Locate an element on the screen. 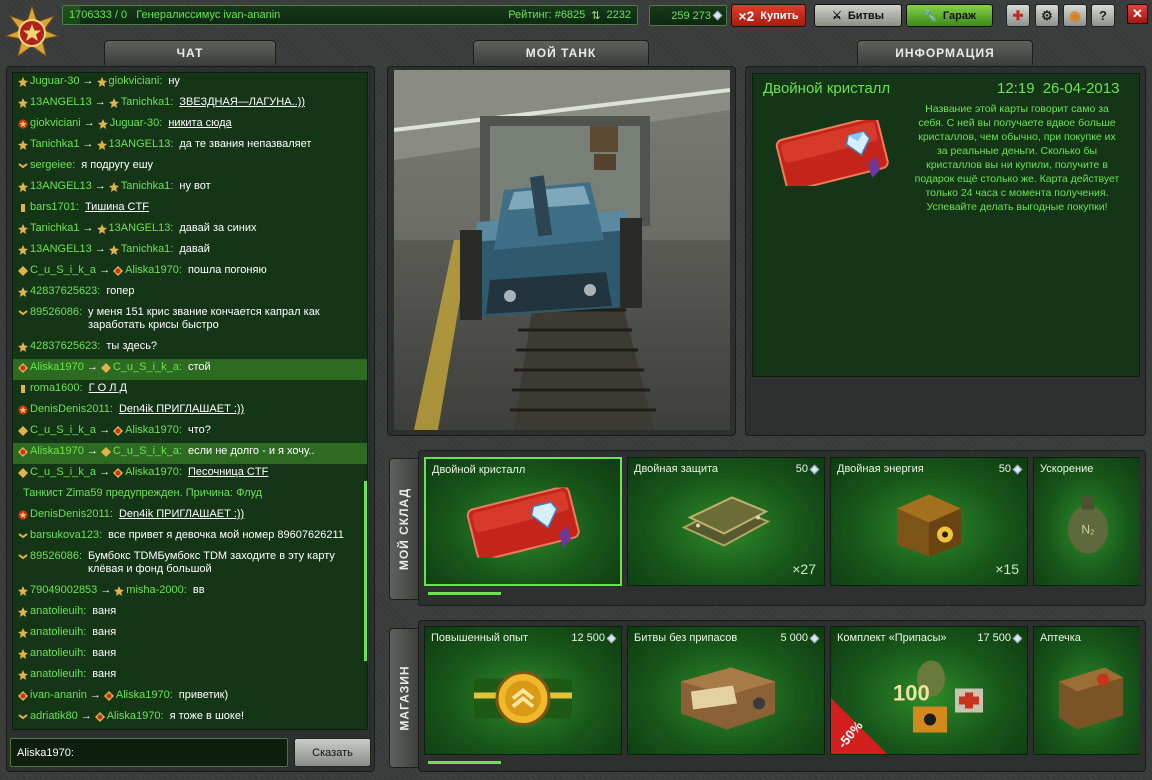 The height and width of the screenshot is (780, 1152). chat-sender: barsukova123 is located at coordinates (64, 535).